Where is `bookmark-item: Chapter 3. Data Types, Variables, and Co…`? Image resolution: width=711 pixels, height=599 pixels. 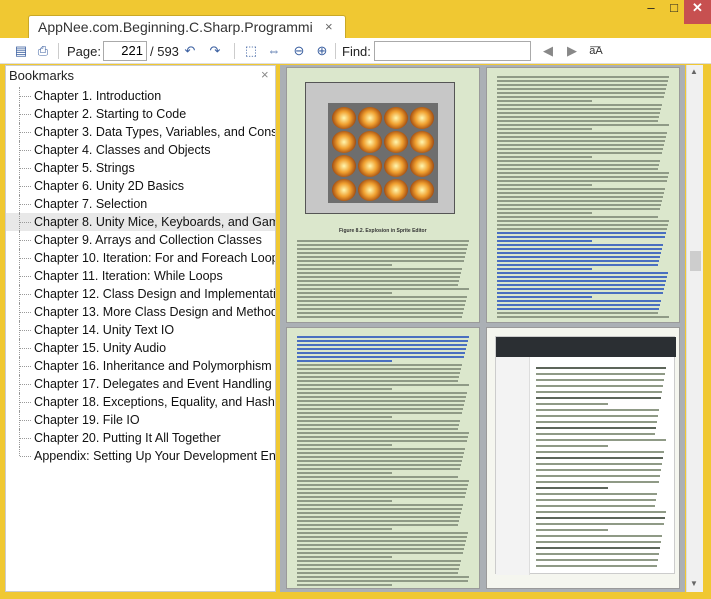 bookmark-item: Chapter 3. Data Types, Variables, and Co… is located at coordinates (140, 132).